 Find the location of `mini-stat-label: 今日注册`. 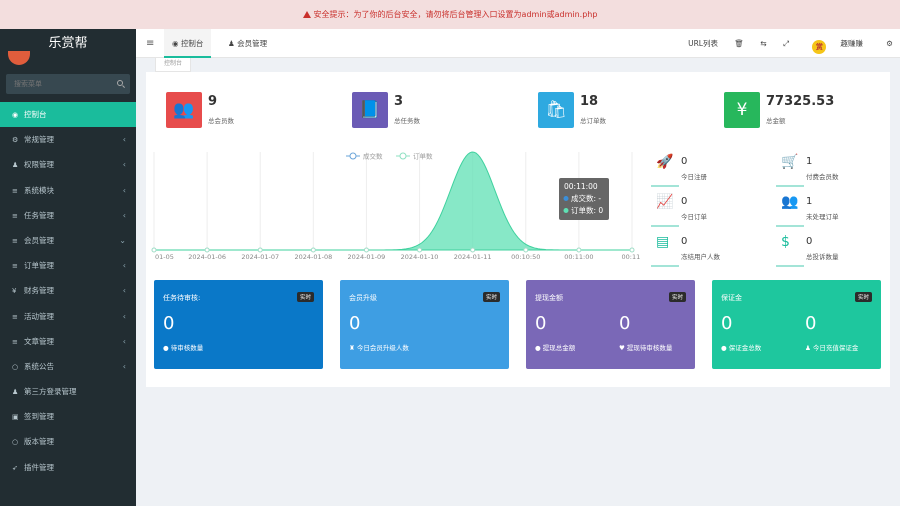

mini-stat-label: 今日注册 is located at coordinates (694, 177).